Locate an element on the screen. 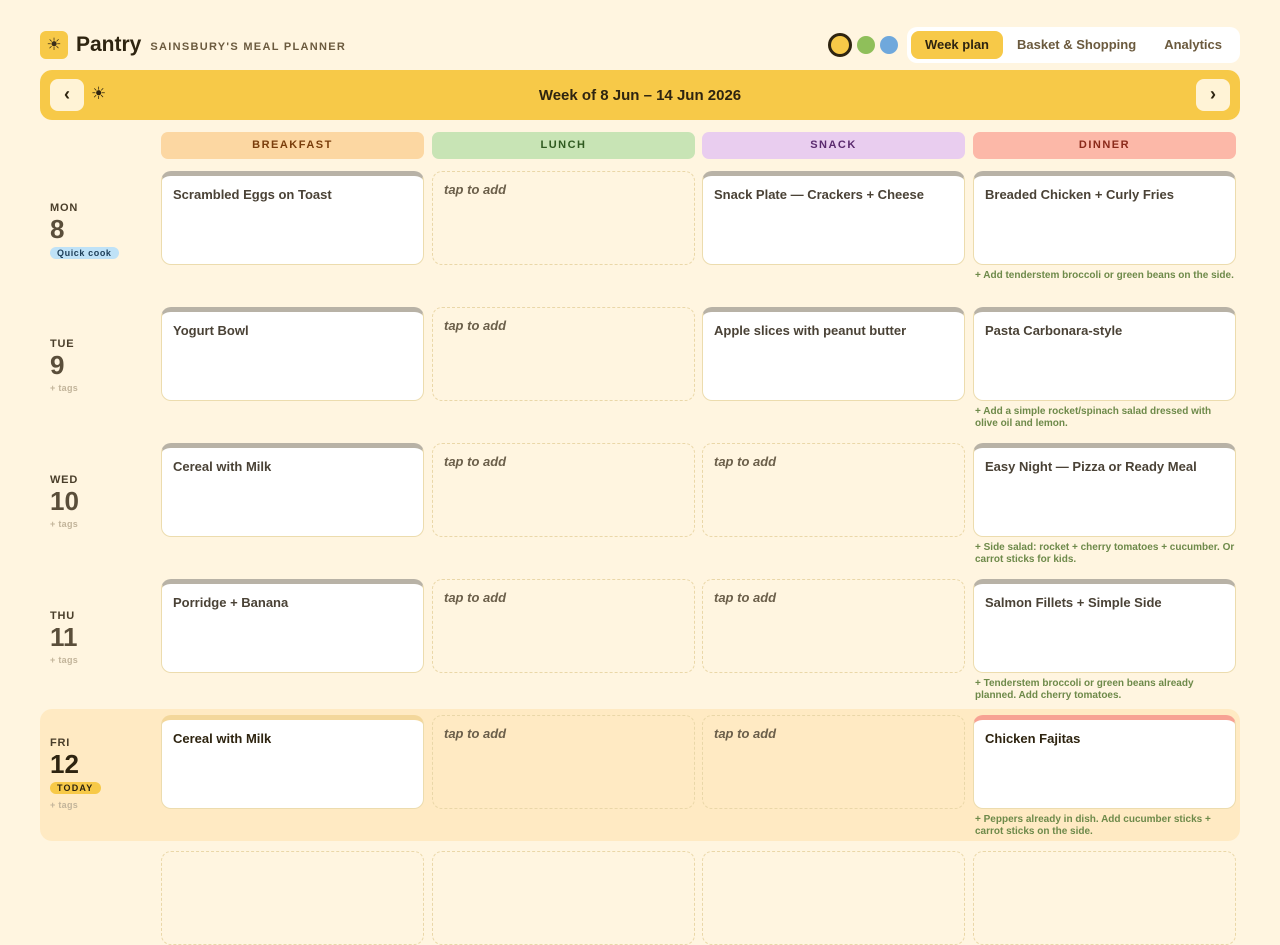 This screenshot has width=1280, height=945. meal-card-mon-snack: Snack Plate — Crackers + Cheese is located at coordinates (833, 218).